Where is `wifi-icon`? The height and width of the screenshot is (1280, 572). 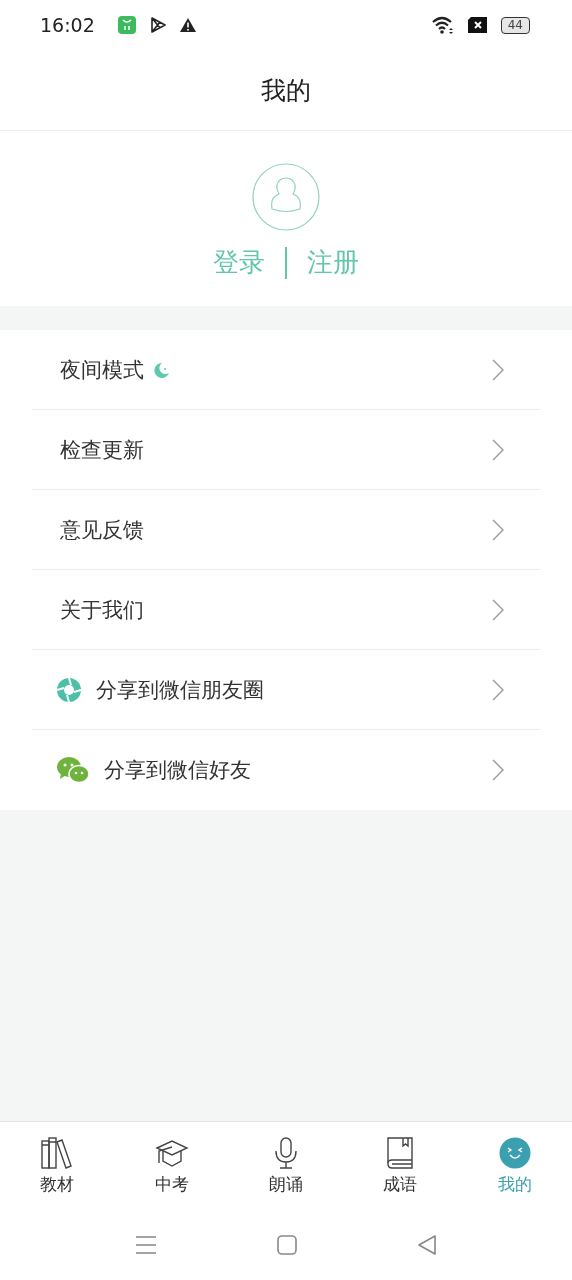
wifi-icon is located at coordinates (442, 25).